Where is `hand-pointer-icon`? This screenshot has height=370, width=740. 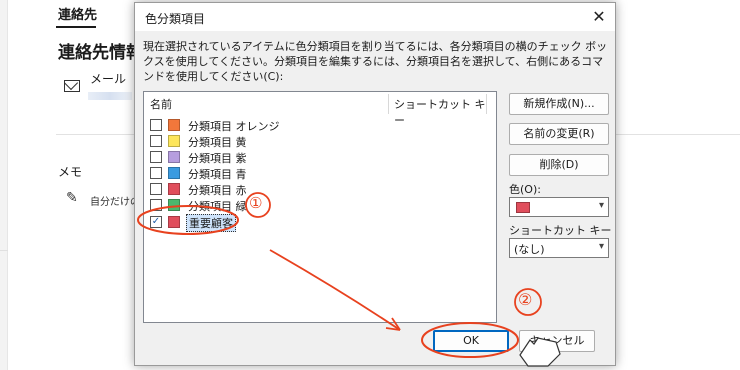 hand-pointer-icon is located at coordinates (540, 352).